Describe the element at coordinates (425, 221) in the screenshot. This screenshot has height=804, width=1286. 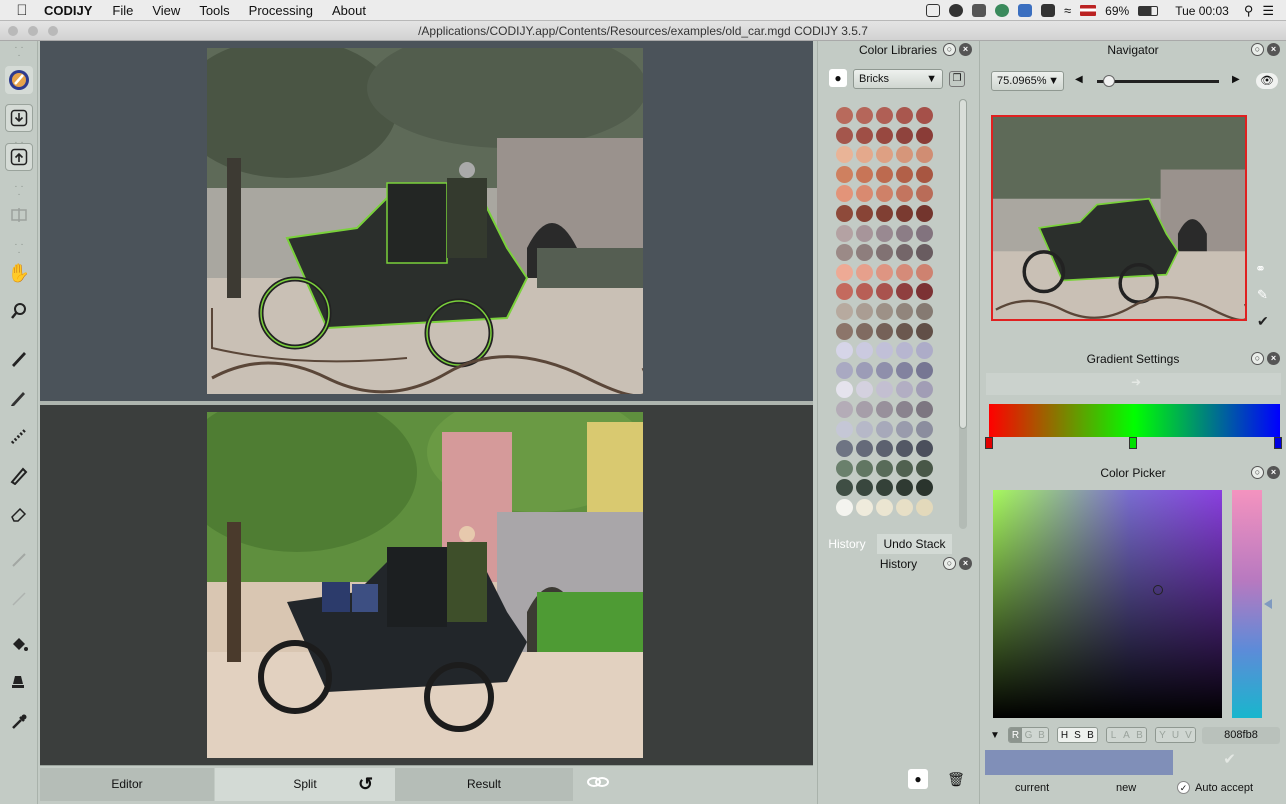
I see `editor-photo-with-strokes` at that location.